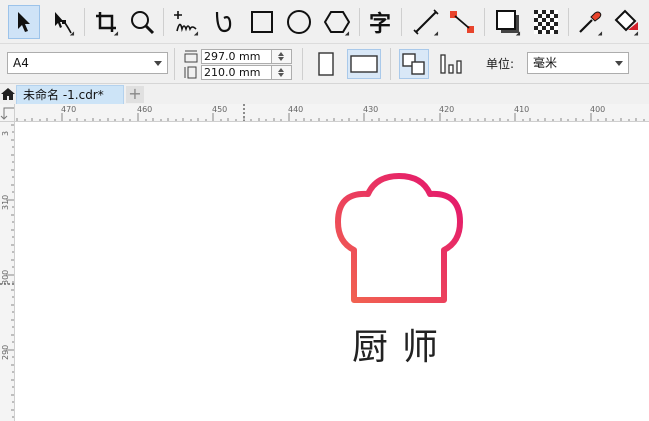  I want to click on horizontal-ruler: 470 460 450 440 430 420 410 400, so click(332, 113).